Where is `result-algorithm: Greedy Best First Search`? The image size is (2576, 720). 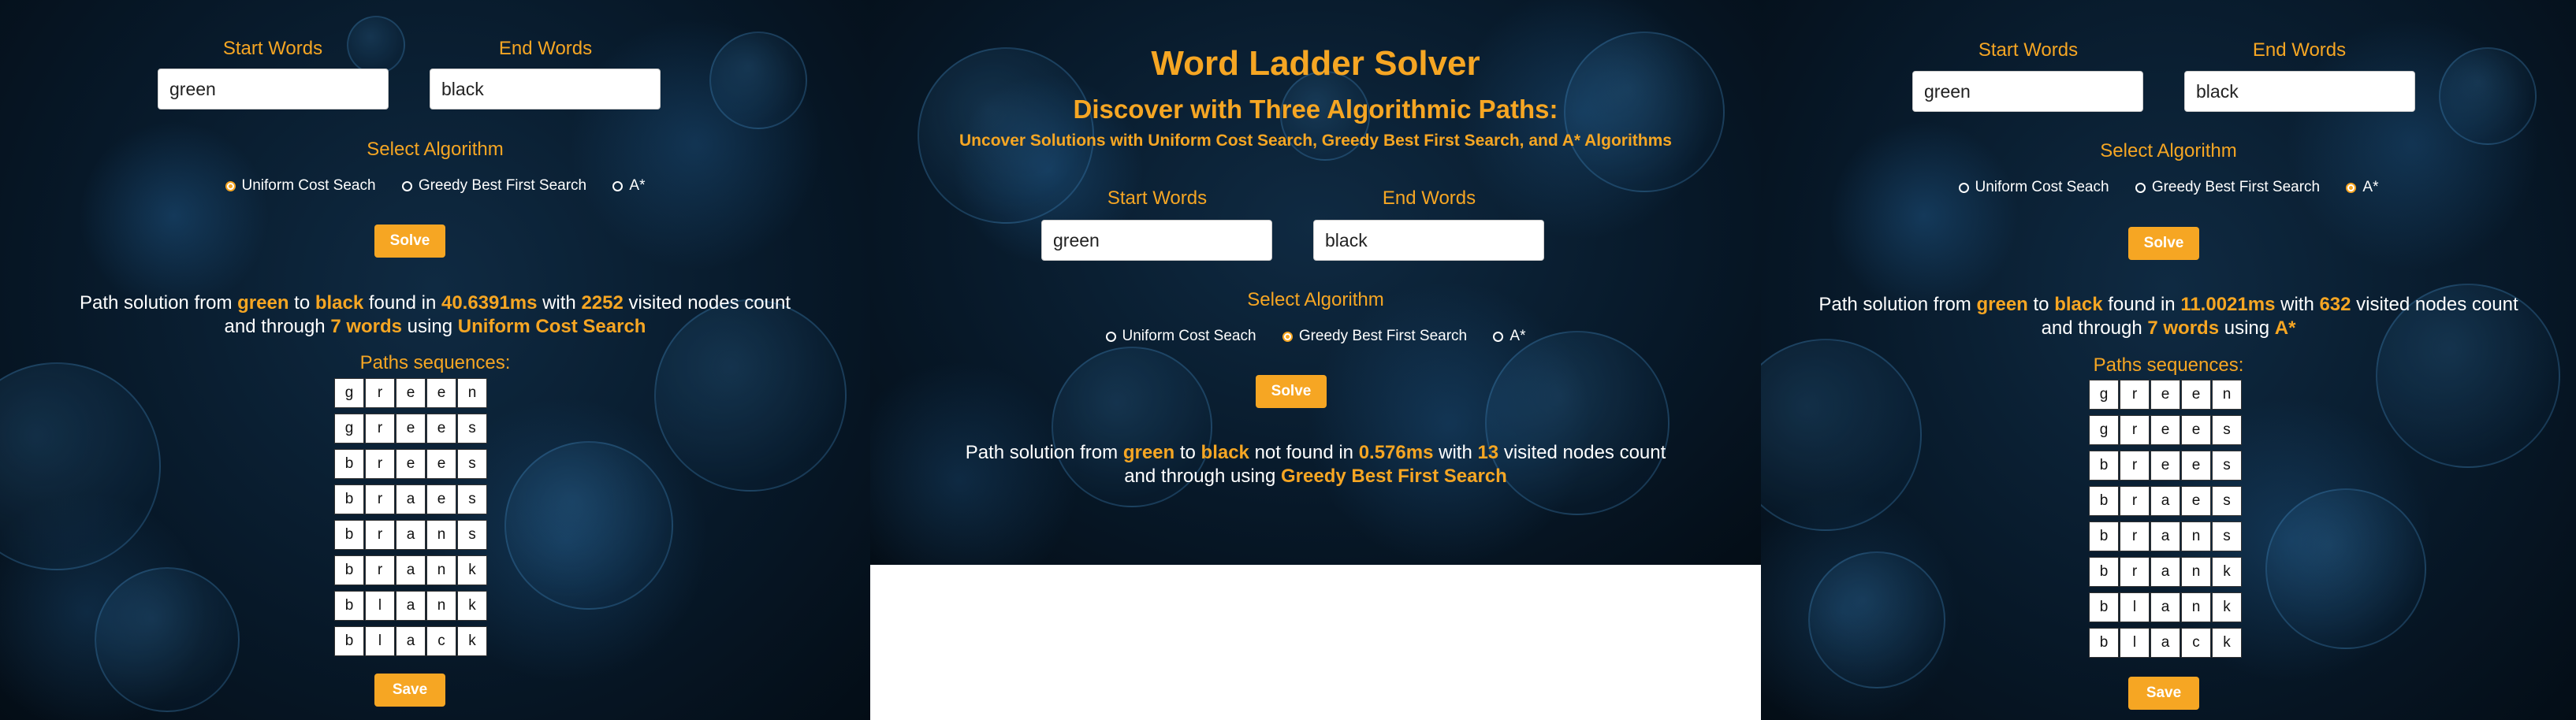
result-algorithm: Greedy Best First Search is located at coordinates (1394, 476).